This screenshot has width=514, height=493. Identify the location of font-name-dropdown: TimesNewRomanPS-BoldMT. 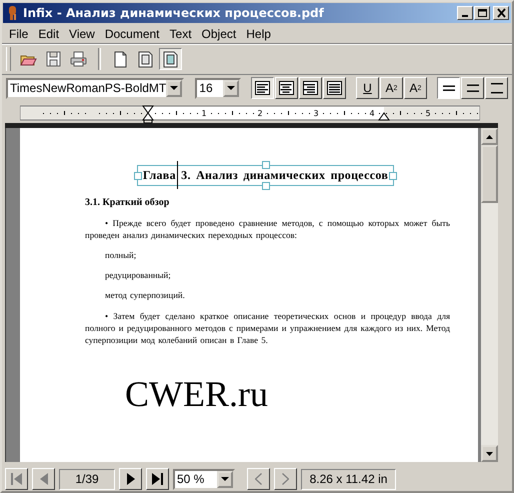
(95, 88).